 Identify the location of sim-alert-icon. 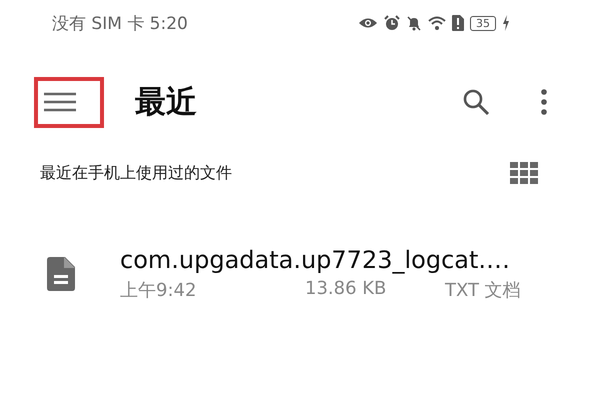
(458, 23).